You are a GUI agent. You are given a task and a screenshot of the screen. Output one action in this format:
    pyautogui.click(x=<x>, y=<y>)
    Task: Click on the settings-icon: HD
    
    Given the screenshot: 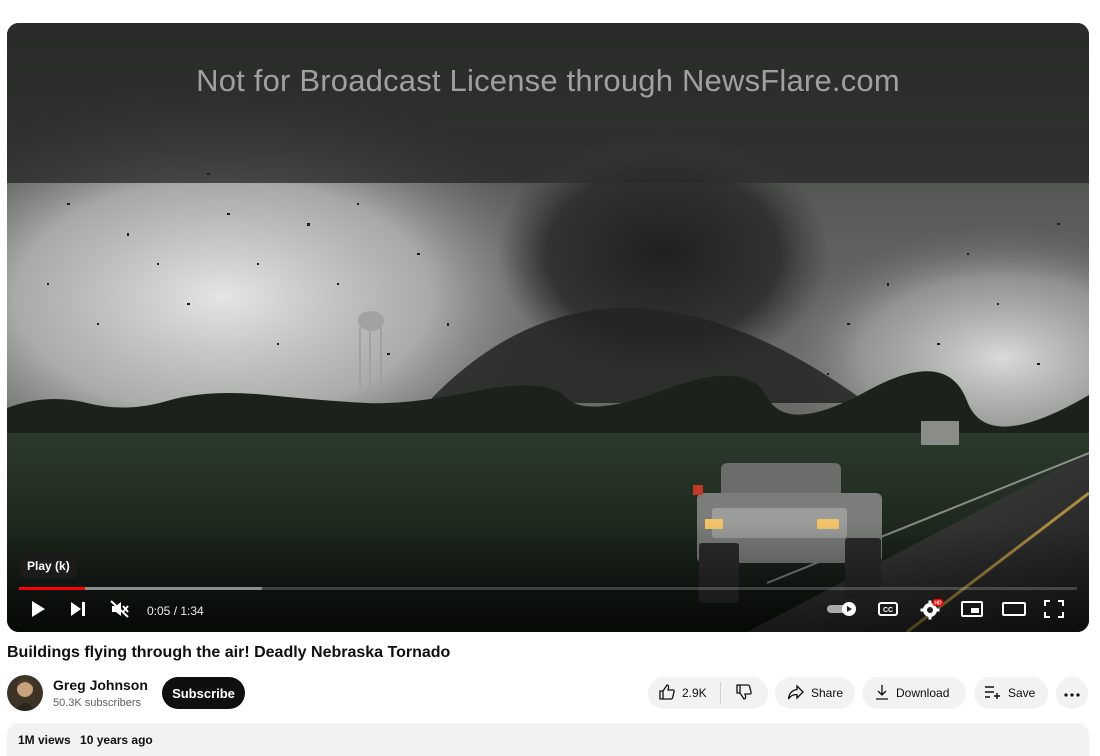 What is the action you would take?
    pyautogui.click(x=931, y=611)
    